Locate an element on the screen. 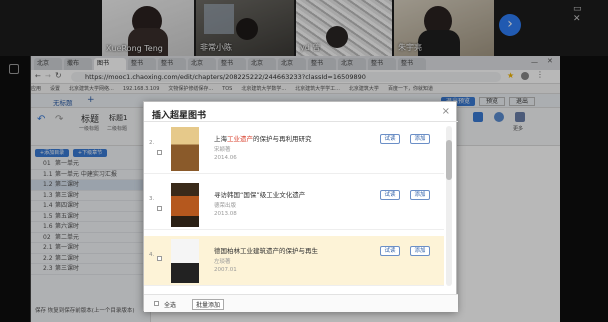 The height and width of the screenshot is (322, 608). book-row: 2. 上海工业遗产的保护与再利用研究 宋颖著 2014.06 试读 添加 is located at coordinates (294, 149).